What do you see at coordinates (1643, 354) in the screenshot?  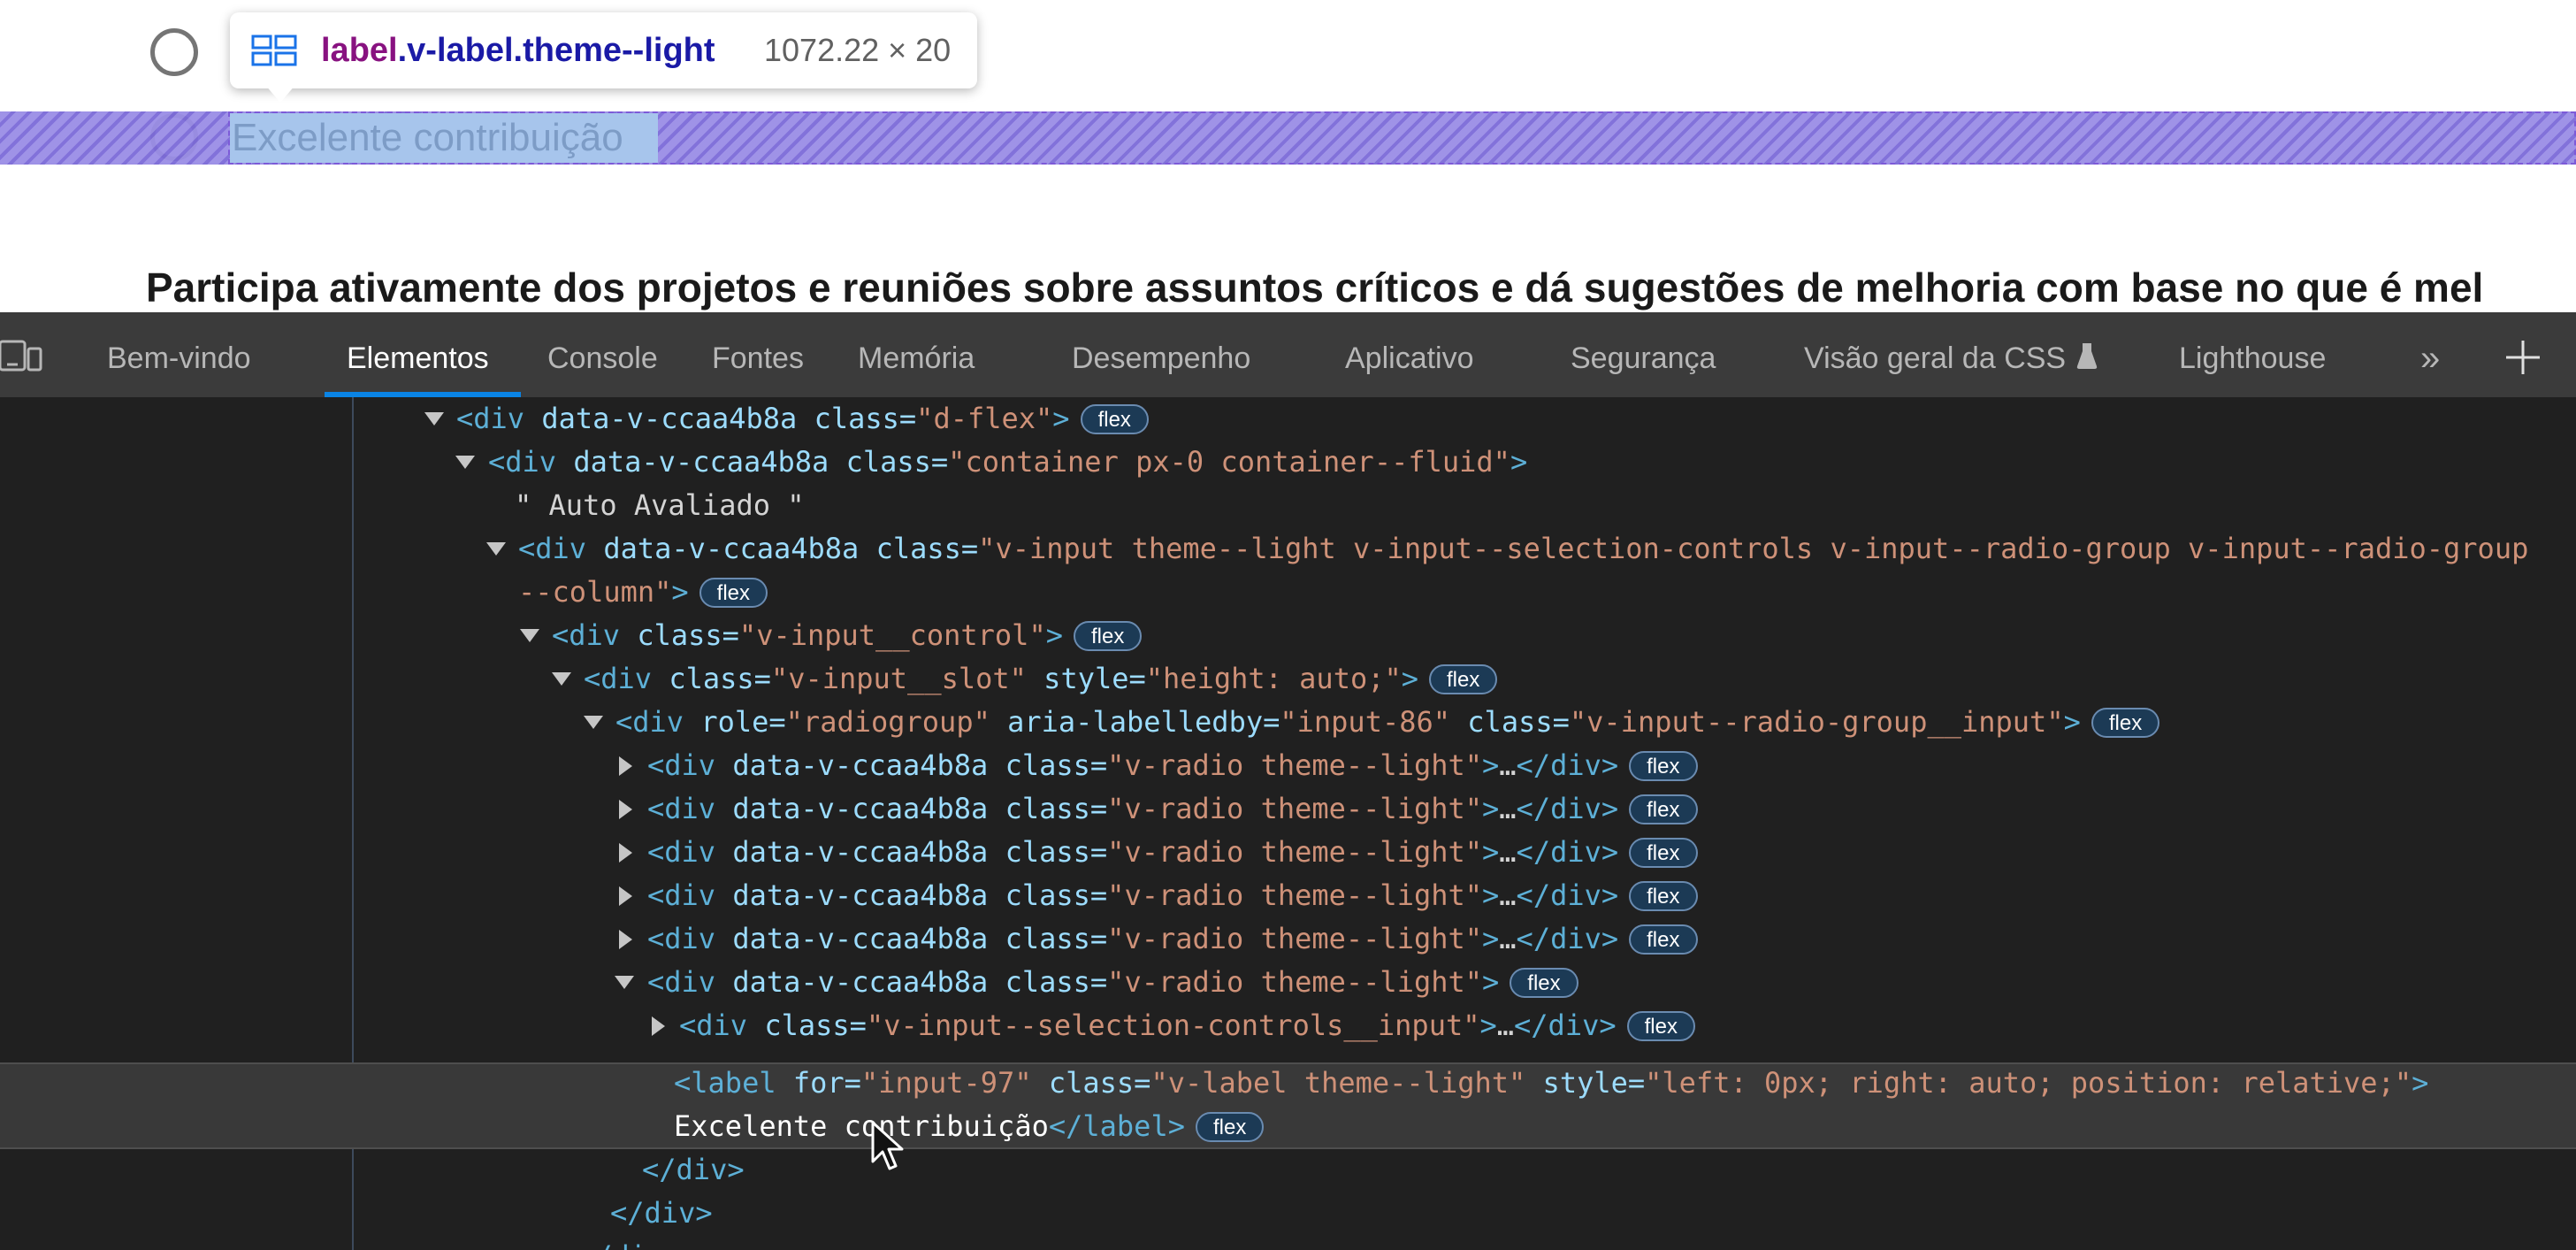 I see `tab-seguranca: Segurança` at bounding box center [1643, 354].